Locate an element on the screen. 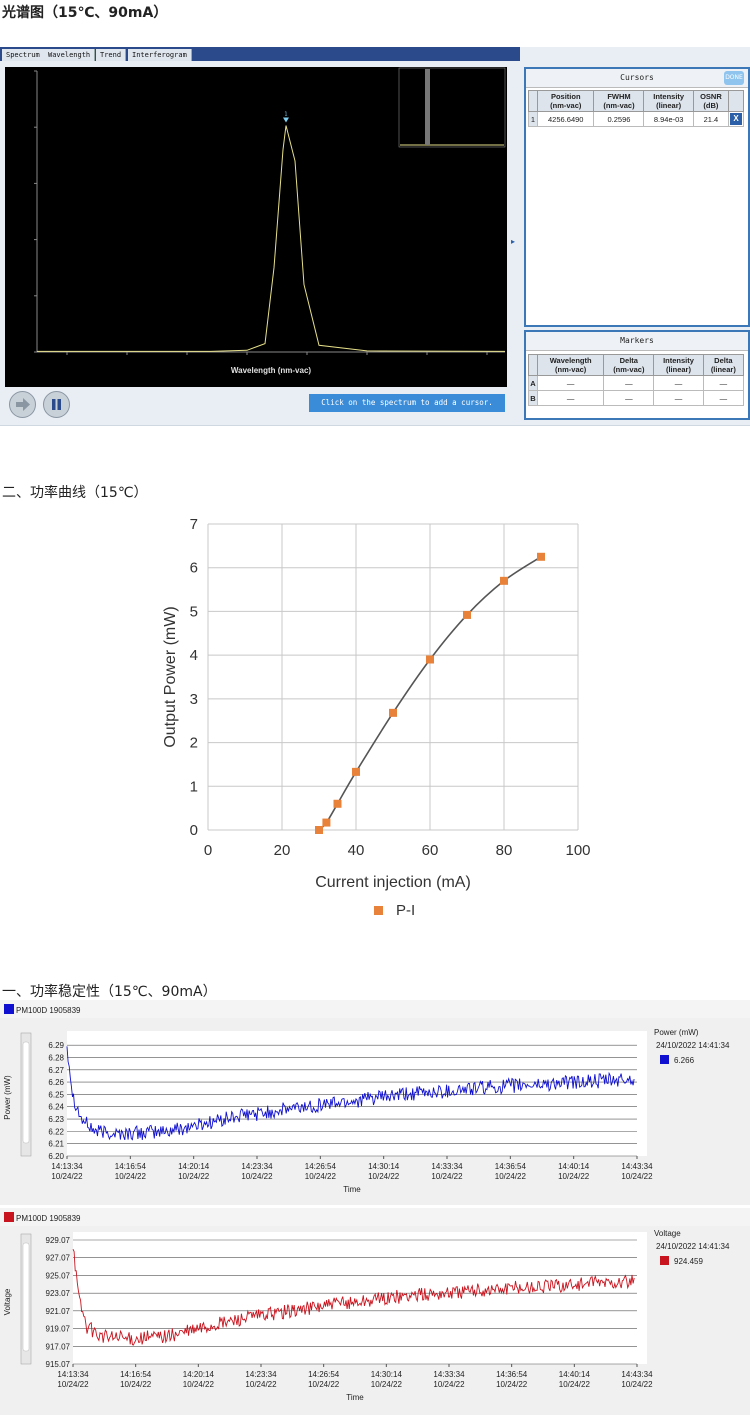  y-tick-label: 2 is located at coordinates (194, 743).